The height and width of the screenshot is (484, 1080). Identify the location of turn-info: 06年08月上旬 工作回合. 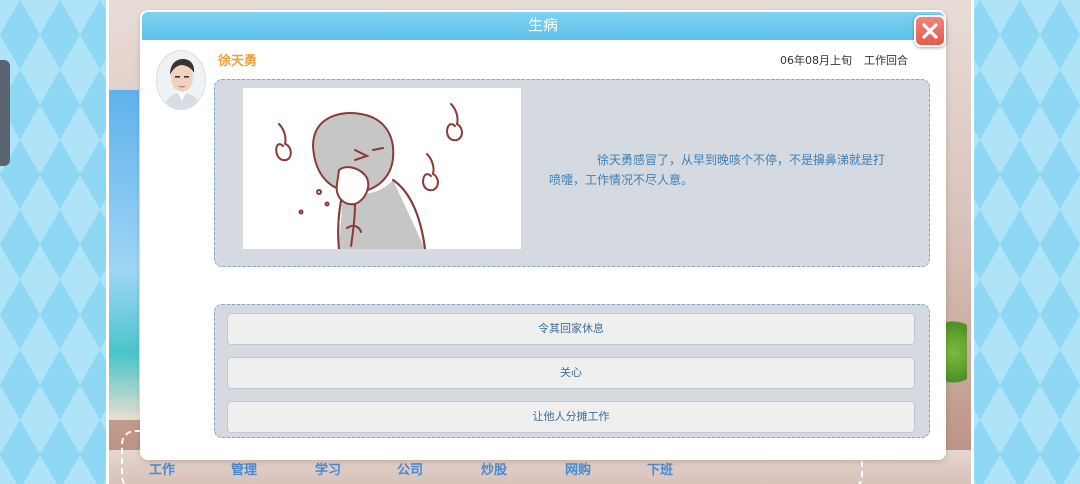
(844, 60).